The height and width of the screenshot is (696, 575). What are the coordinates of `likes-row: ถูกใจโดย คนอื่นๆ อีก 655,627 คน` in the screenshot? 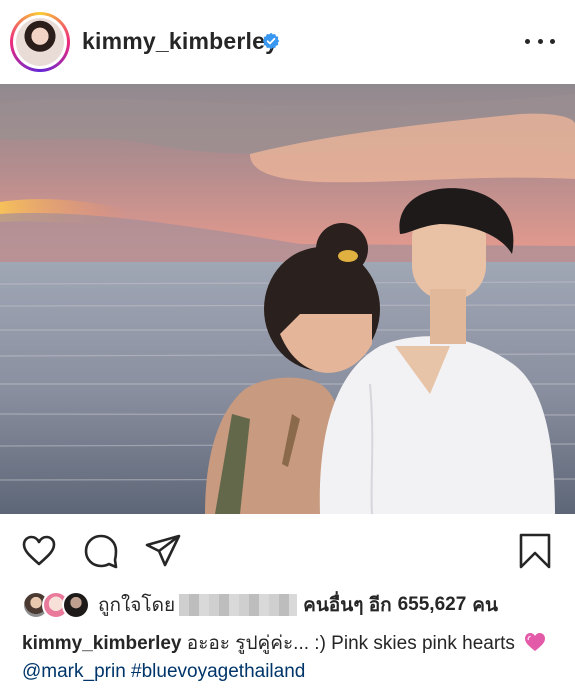 It's located at (260, 605).